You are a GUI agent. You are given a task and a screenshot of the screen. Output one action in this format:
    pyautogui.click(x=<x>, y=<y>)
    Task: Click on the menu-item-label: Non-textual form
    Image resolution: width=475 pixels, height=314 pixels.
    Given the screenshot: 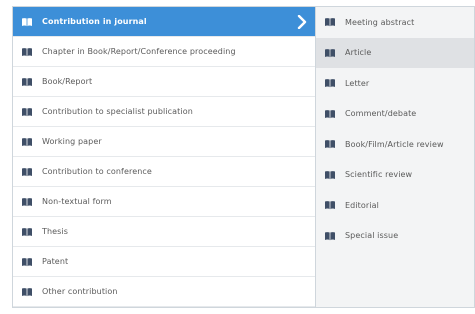 What is the action you would take?
    pyautogui.click(x=77, y=201)
    